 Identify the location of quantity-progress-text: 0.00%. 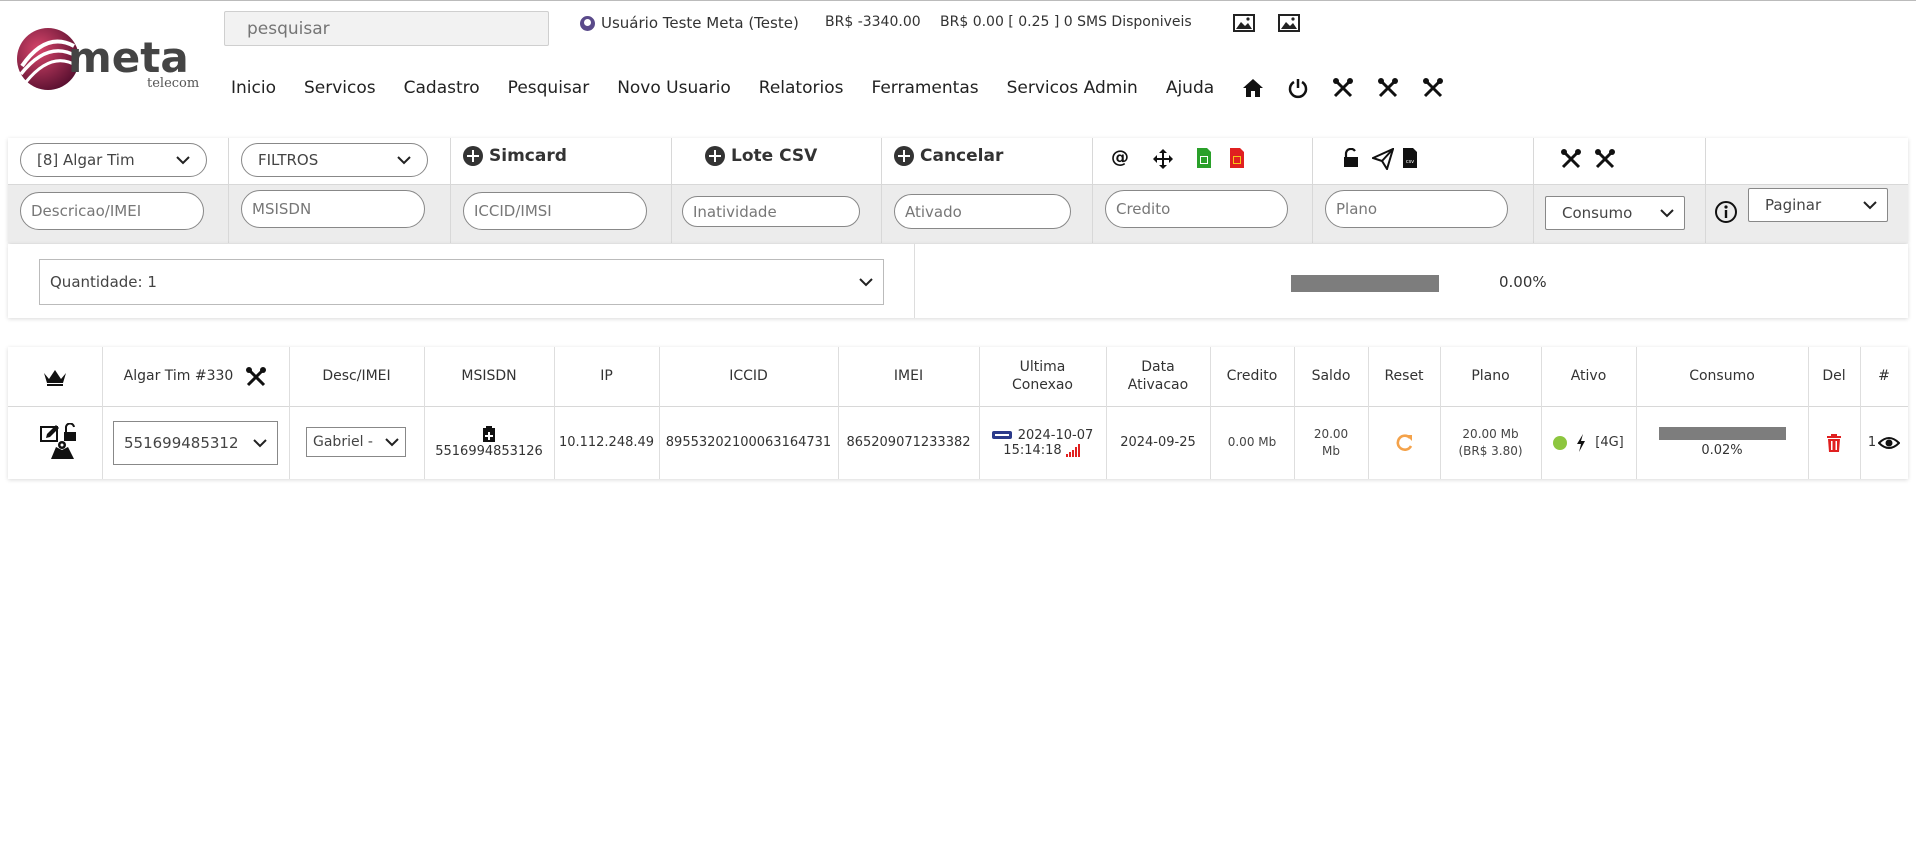
(1523, 282).